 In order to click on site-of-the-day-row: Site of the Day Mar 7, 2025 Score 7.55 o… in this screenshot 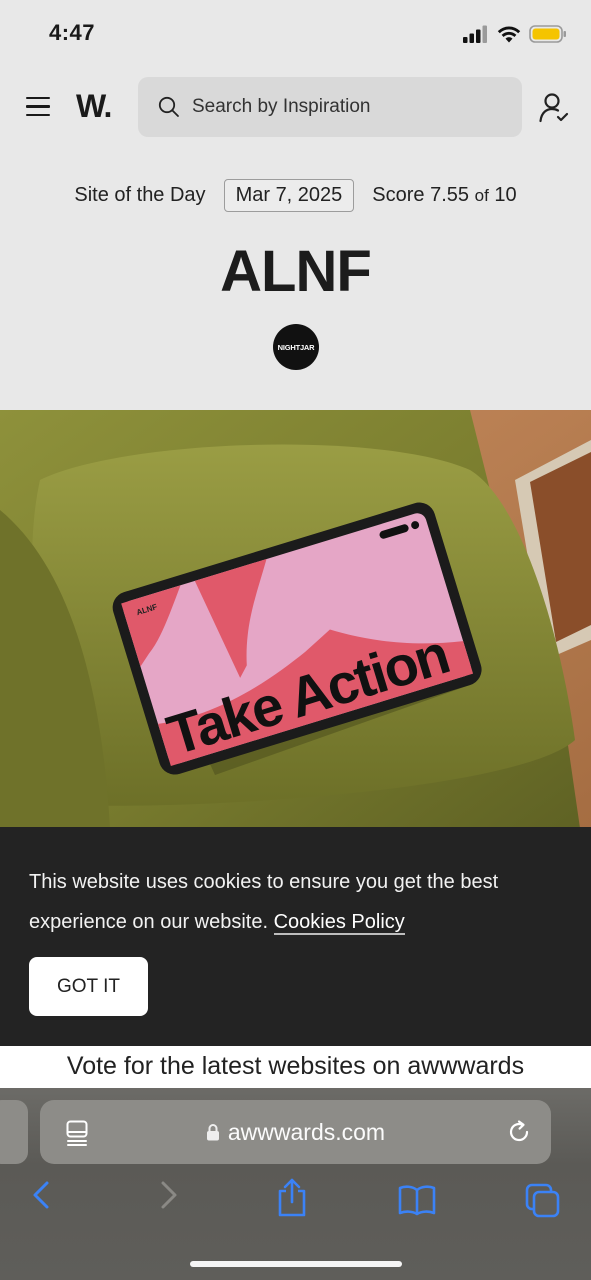, I will do `click(295, 195)`.